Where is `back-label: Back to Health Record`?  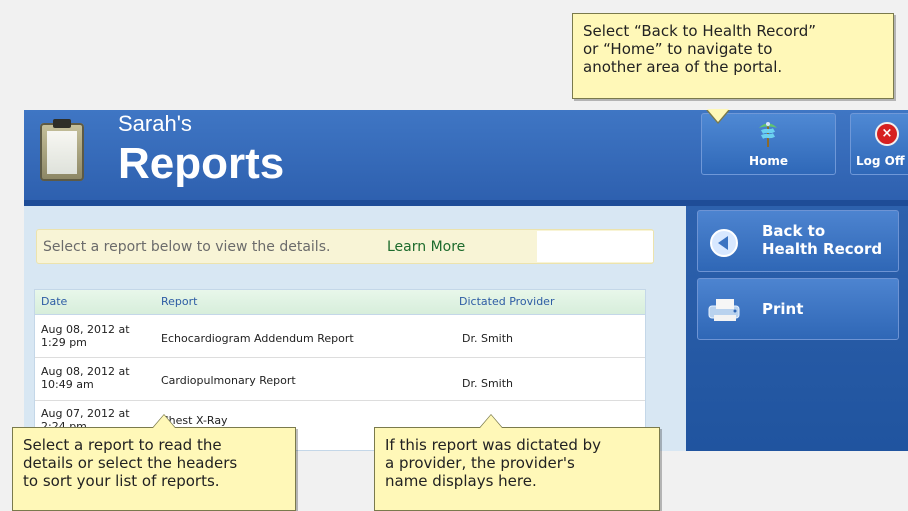 back-label: Back to Health Record is located at coordinates (822, 240).